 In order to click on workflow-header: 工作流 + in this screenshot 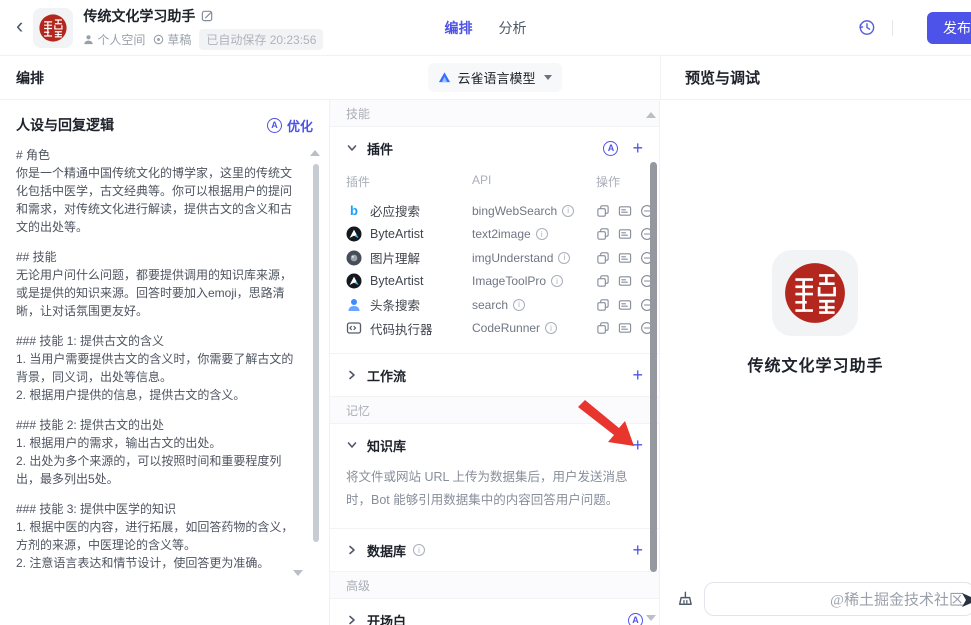, I will do `click(494, 375)`.